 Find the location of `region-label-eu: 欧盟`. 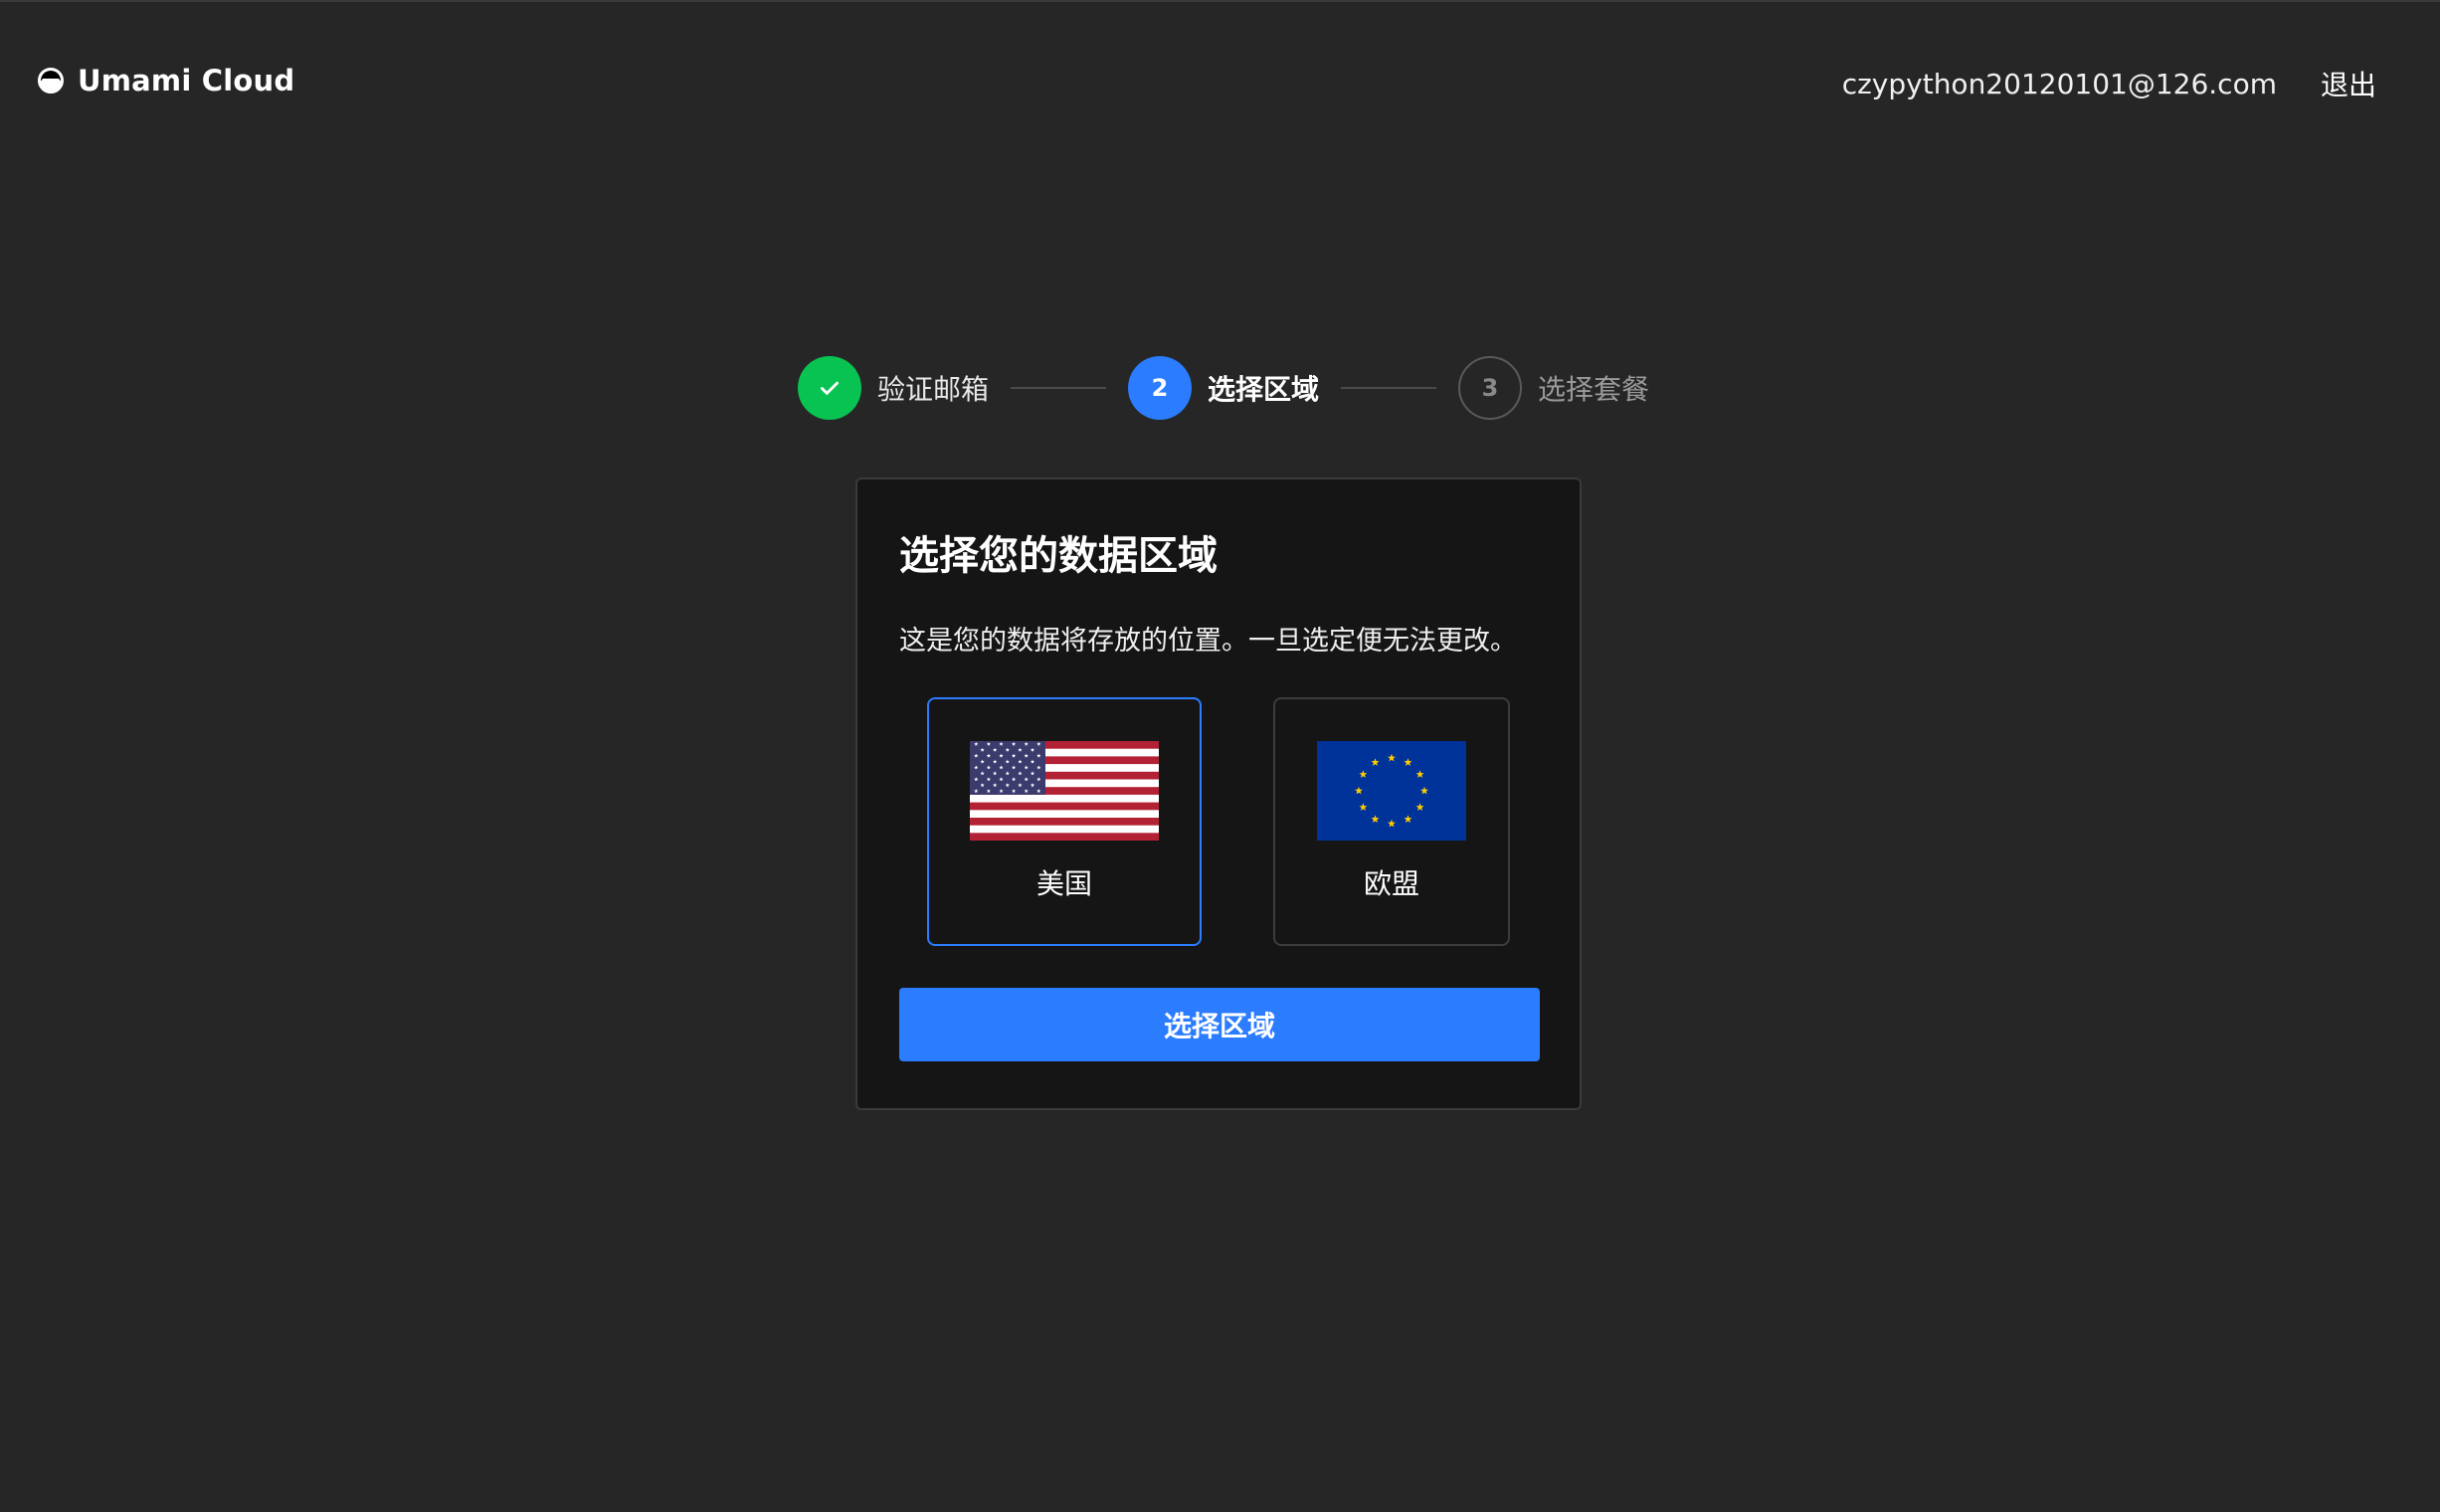

region-label-eu: 欧盟 is located at coordinates (1391, 884).